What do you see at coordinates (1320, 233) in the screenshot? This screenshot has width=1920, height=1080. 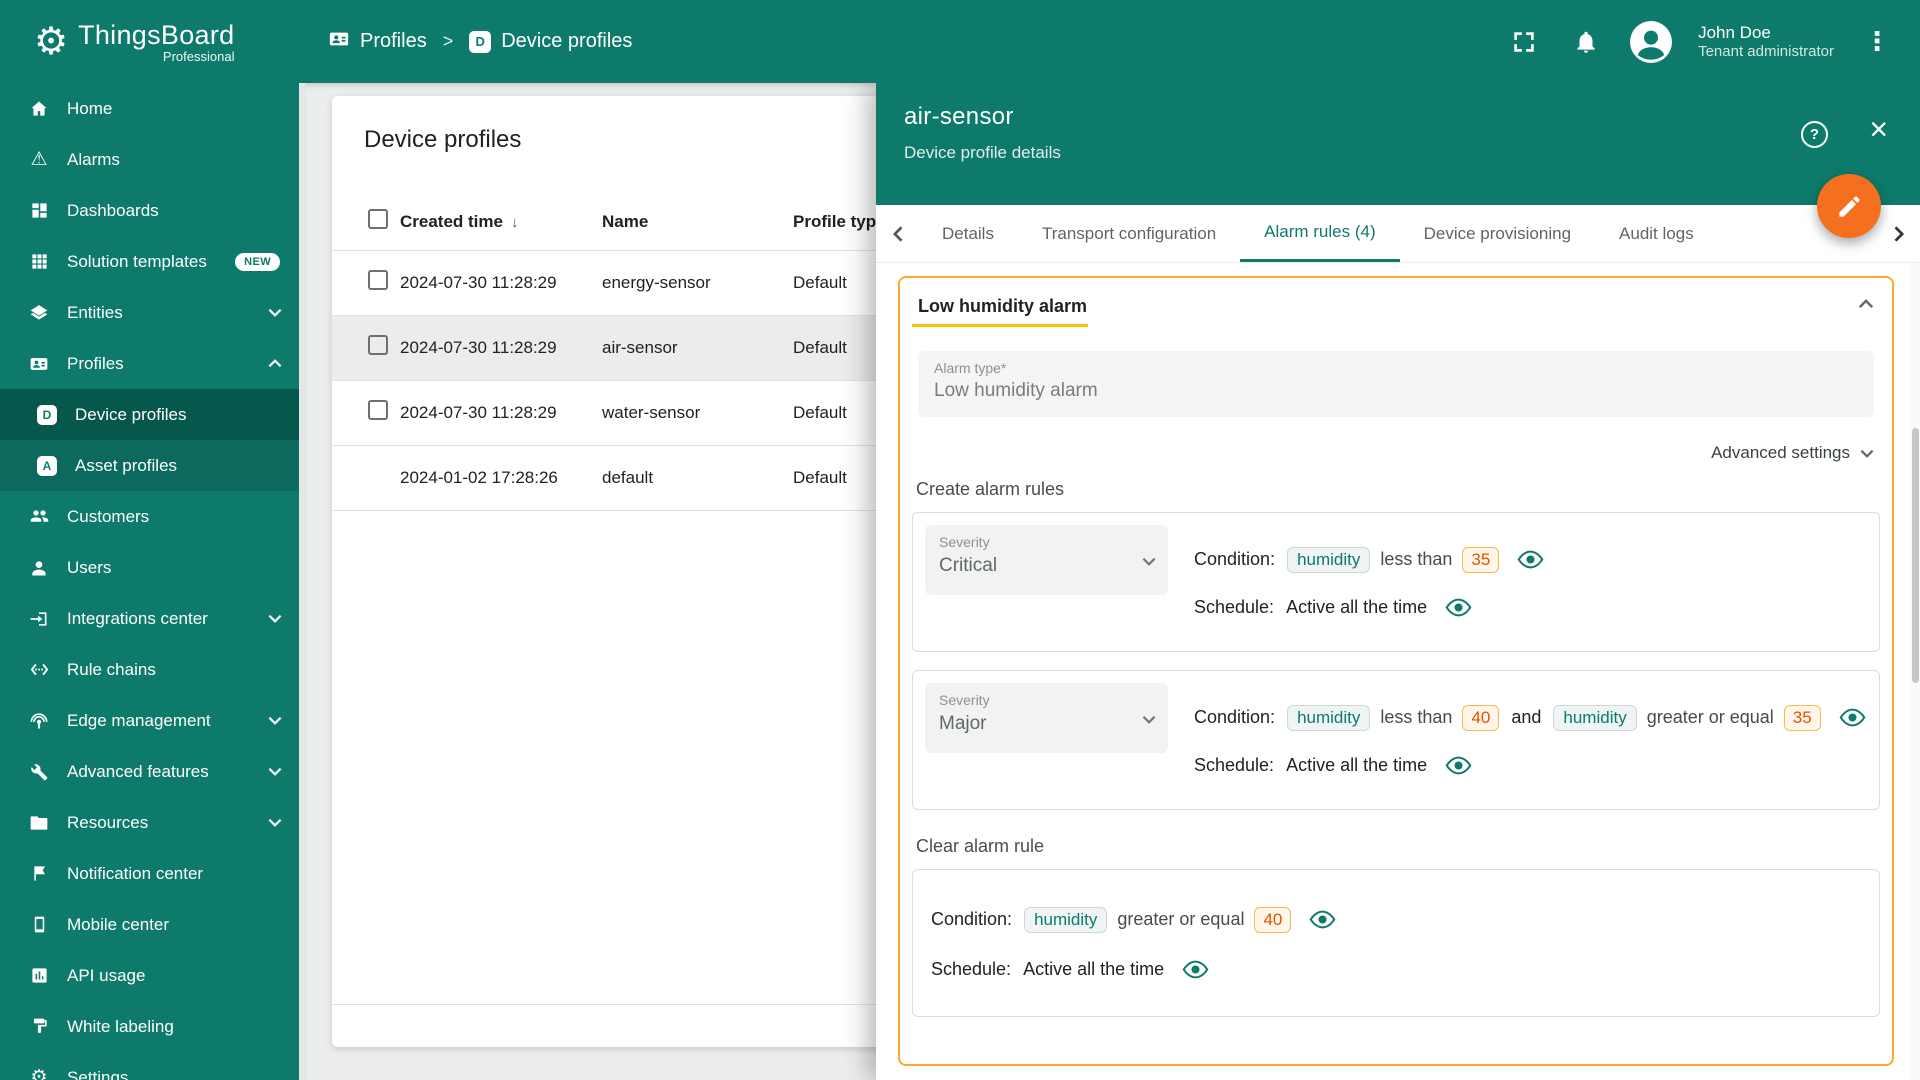 I see `tab-alarm-rules: Alarm rules (4)` at bounding box center [1320, 233].